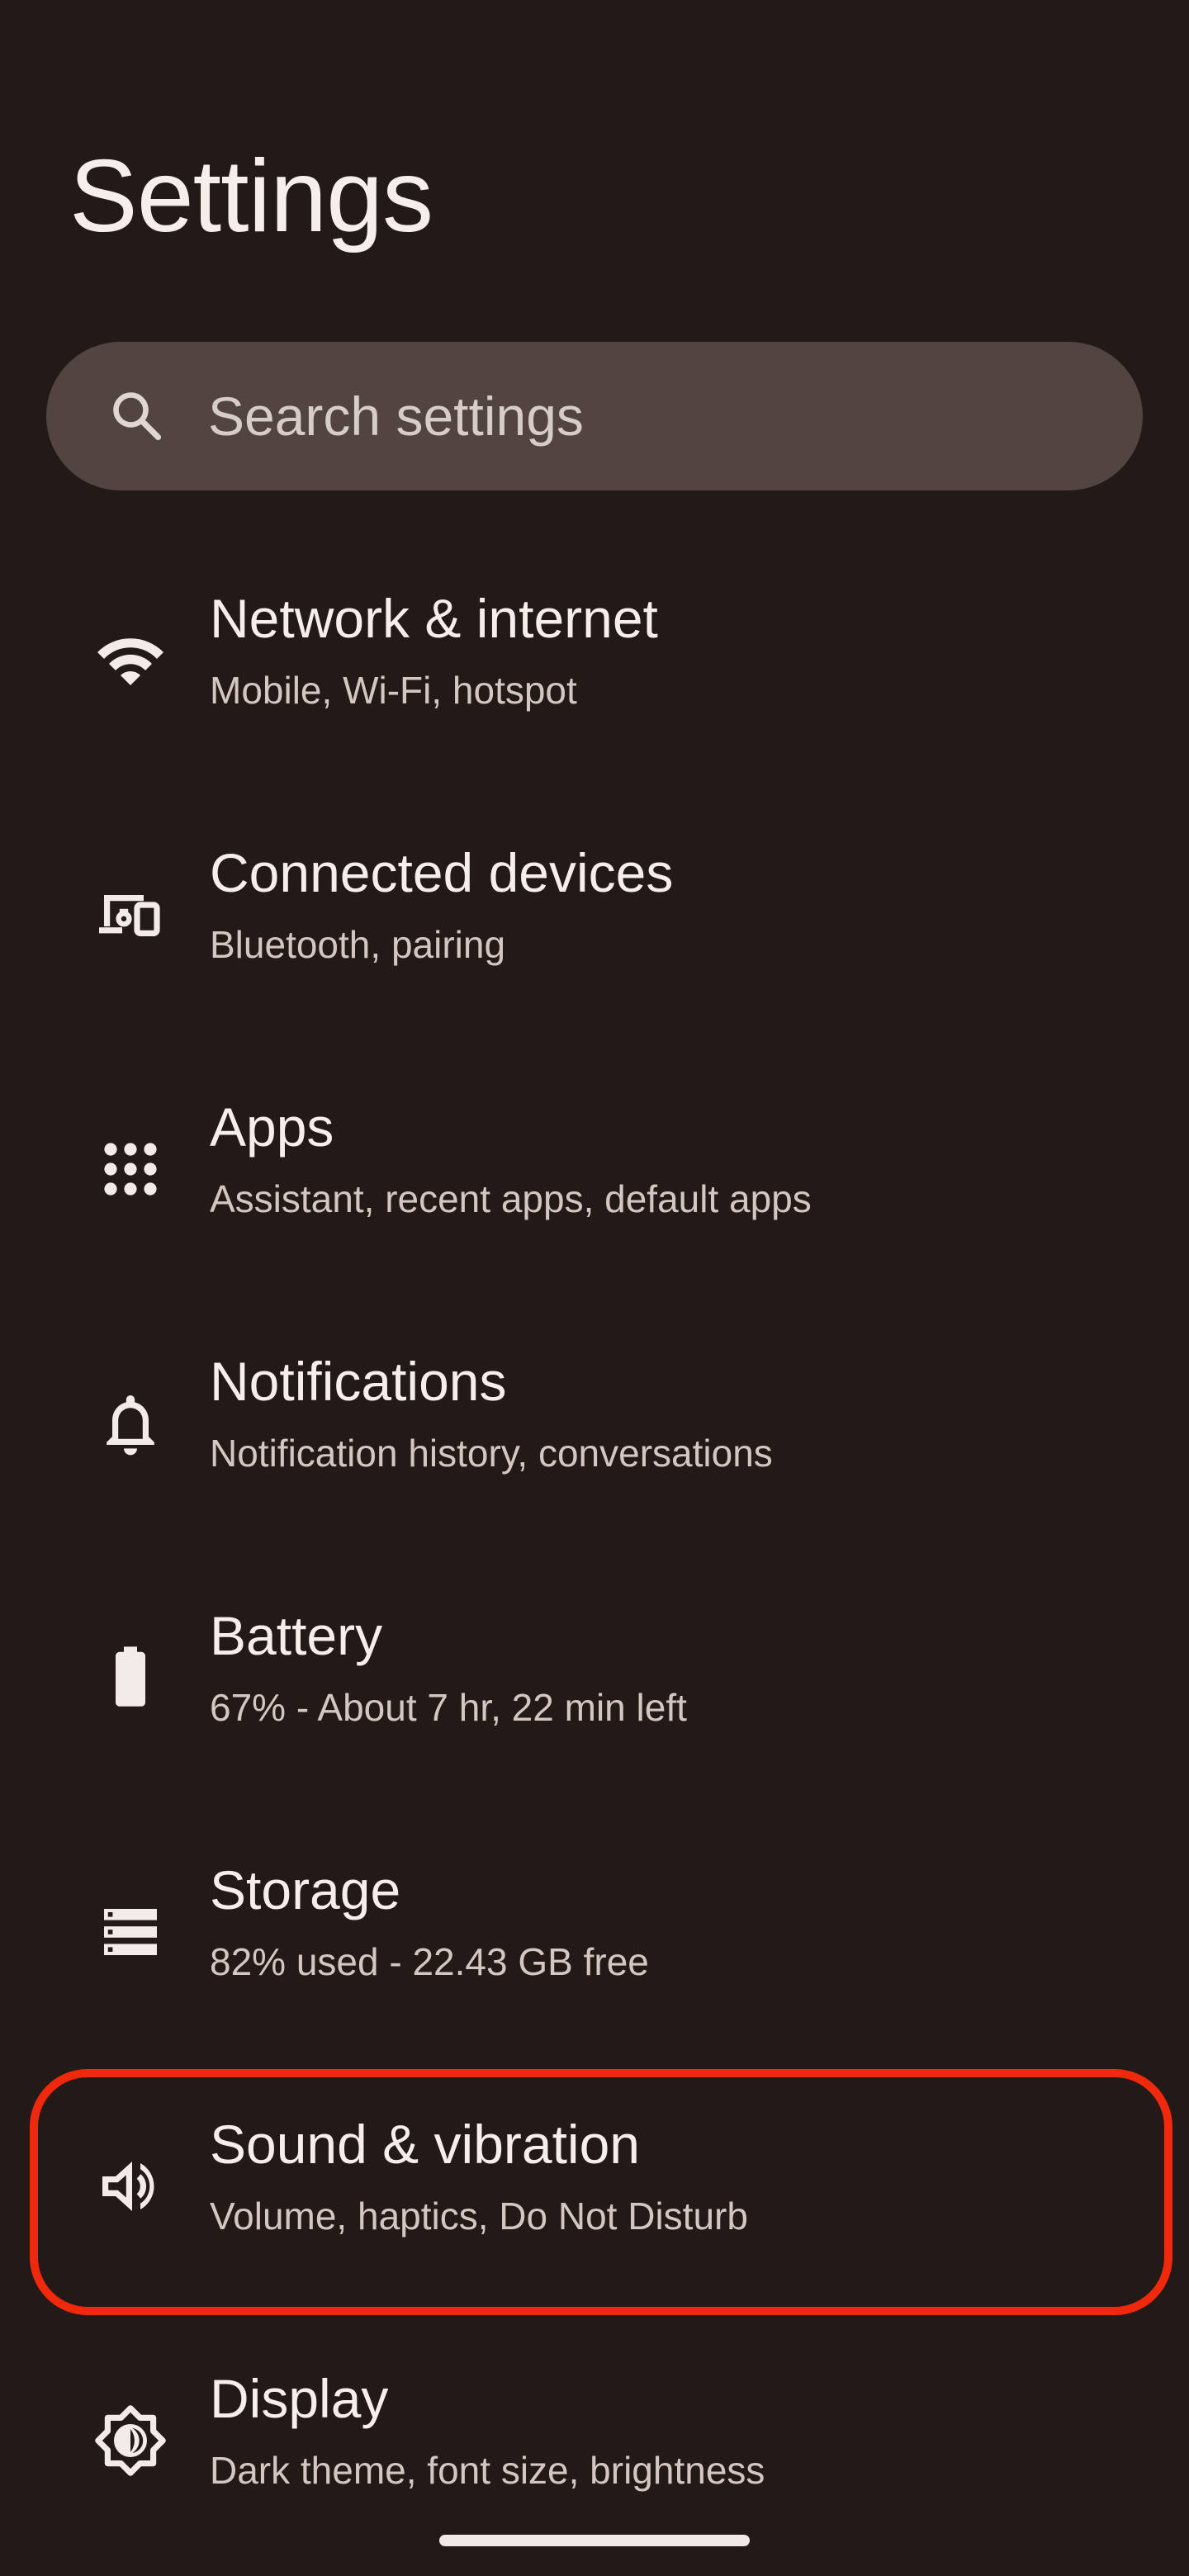 Image resolution: width=1189 pixels, height=2576 pixels. Describe the element at coordinates (594, 919) in the screenshot. I see `settings-item-connected-devices: Connected devices Bluetooth, pairing` at that location.